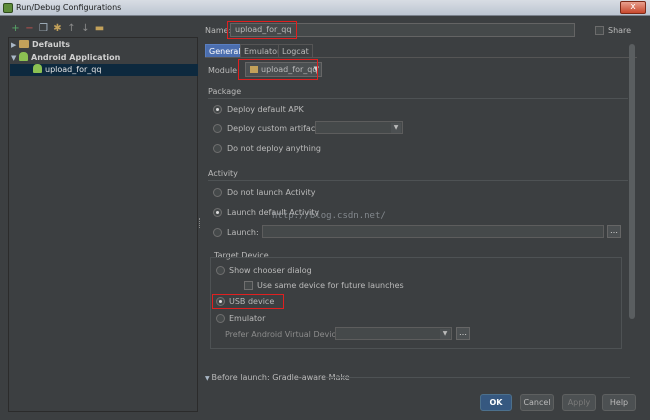 The height and width of the screenshot is (420, 650). What do you see at coordinates (85, 28) in the screenshot?
I see `move-down-icon: ↓` at bounding box center [85, 28].